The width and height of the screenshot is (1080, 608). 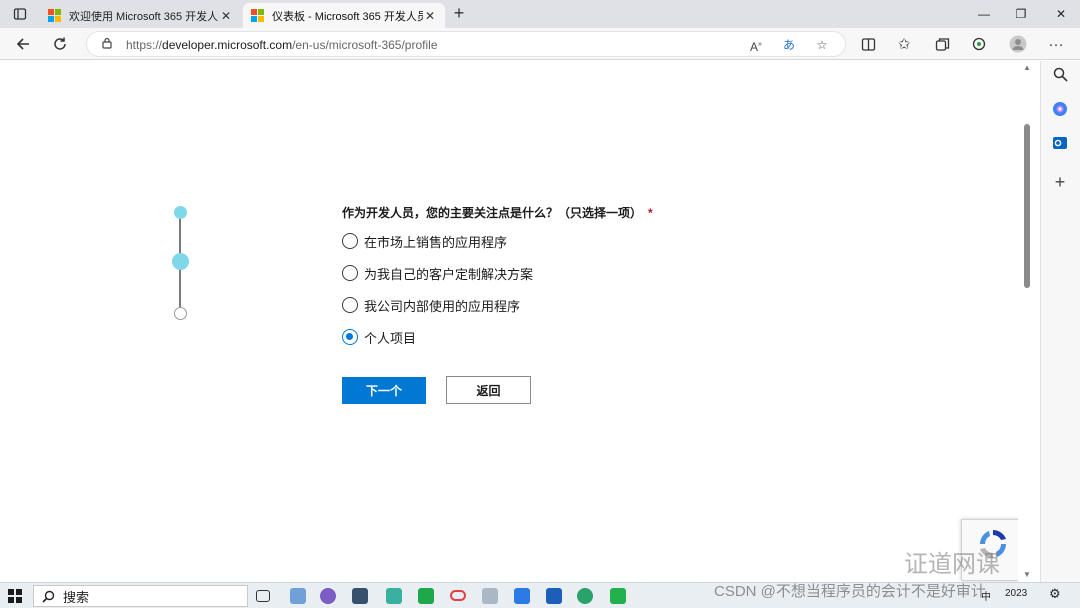 I want to click on tab-title: 欢迎使用 Microsoft 365 开发人员, so click(x=144, y=16).